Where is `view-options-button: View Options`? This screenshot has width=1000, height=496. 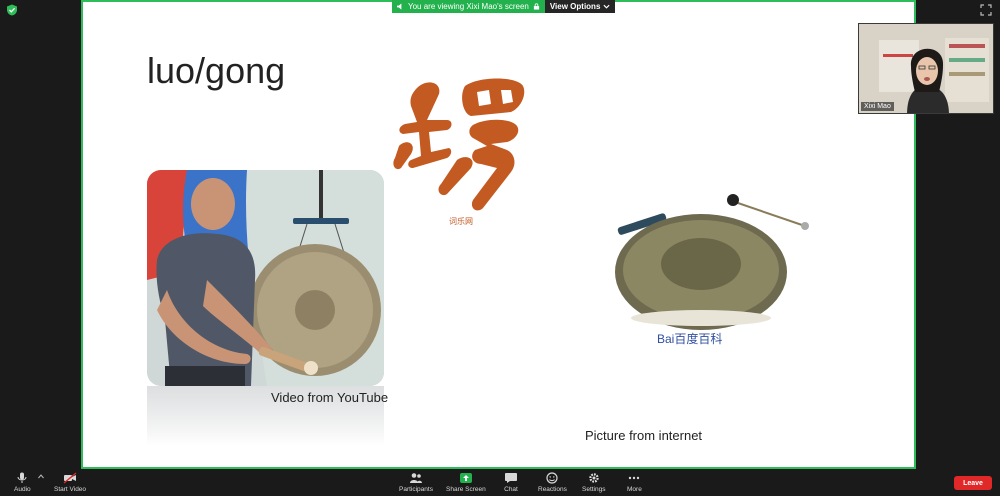 view-options-button: View Options is located at coordinates (580, 6).